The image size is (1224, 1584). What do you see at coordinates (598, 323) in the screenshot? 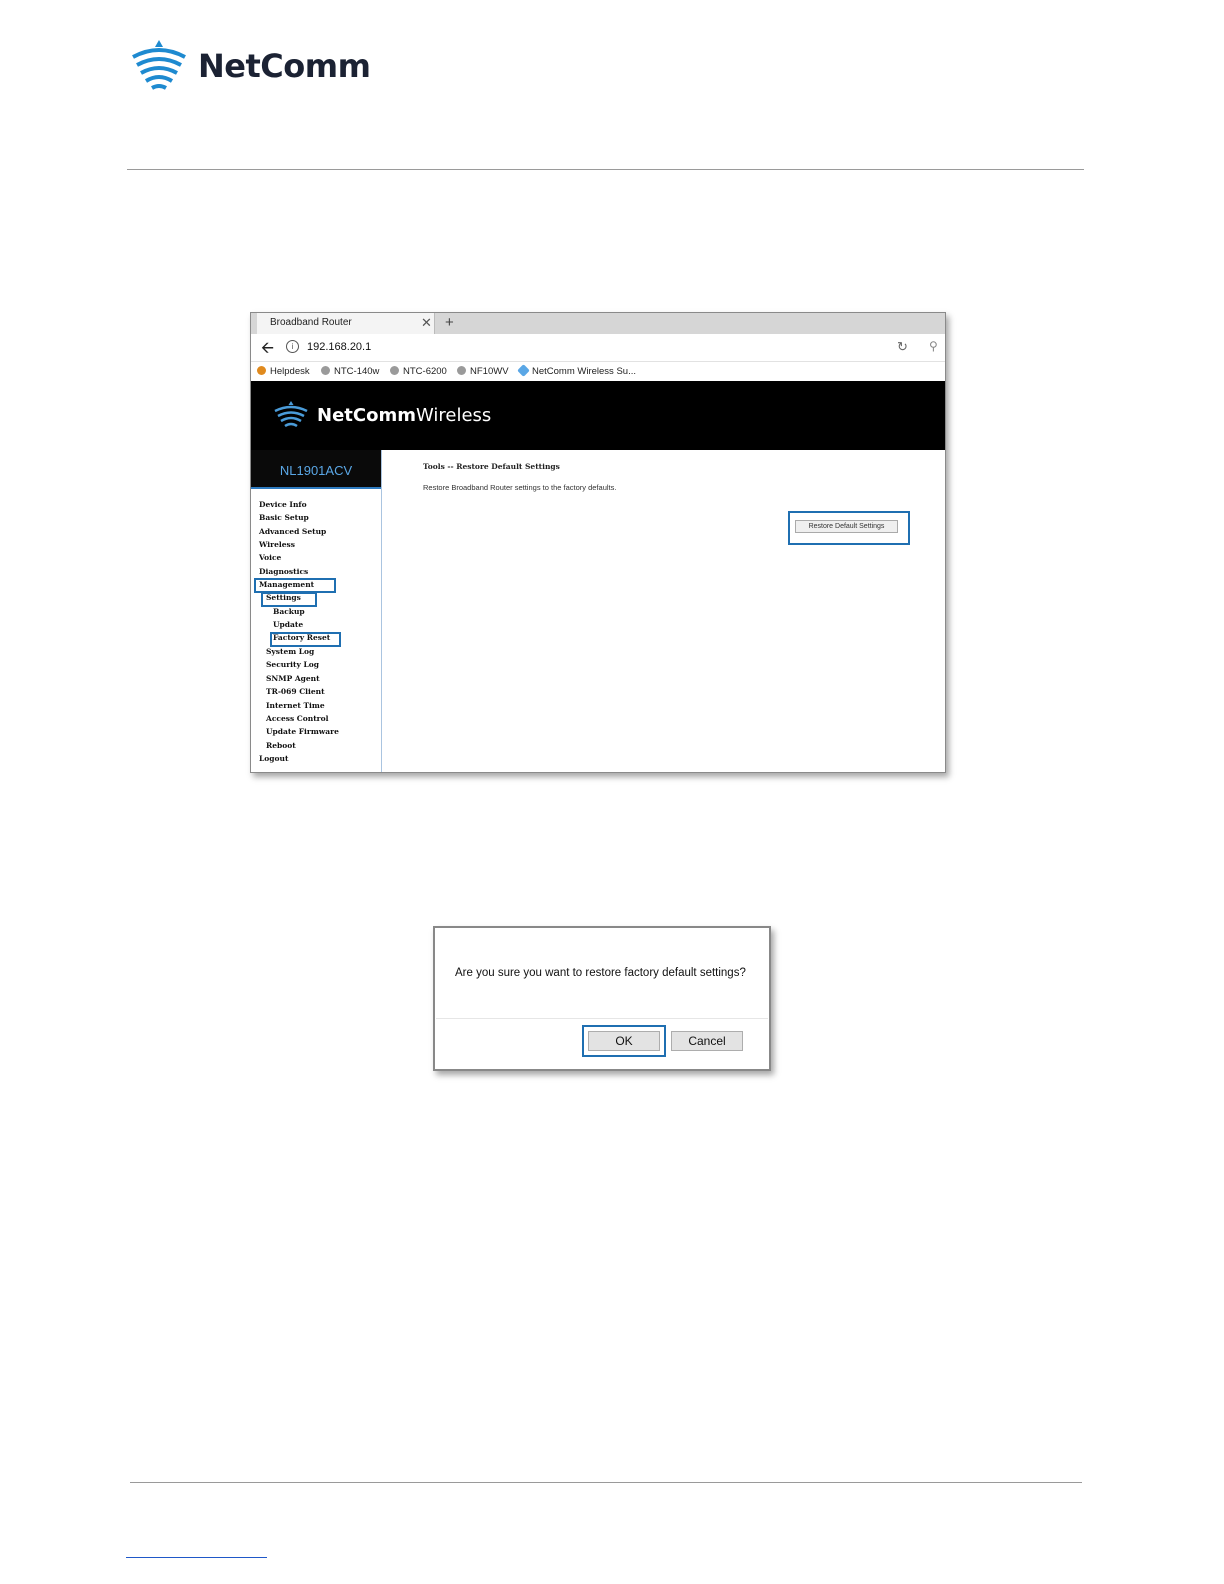
I see `tab-strip: Broadband Router ✕ +` at bounding box center [598, 323].